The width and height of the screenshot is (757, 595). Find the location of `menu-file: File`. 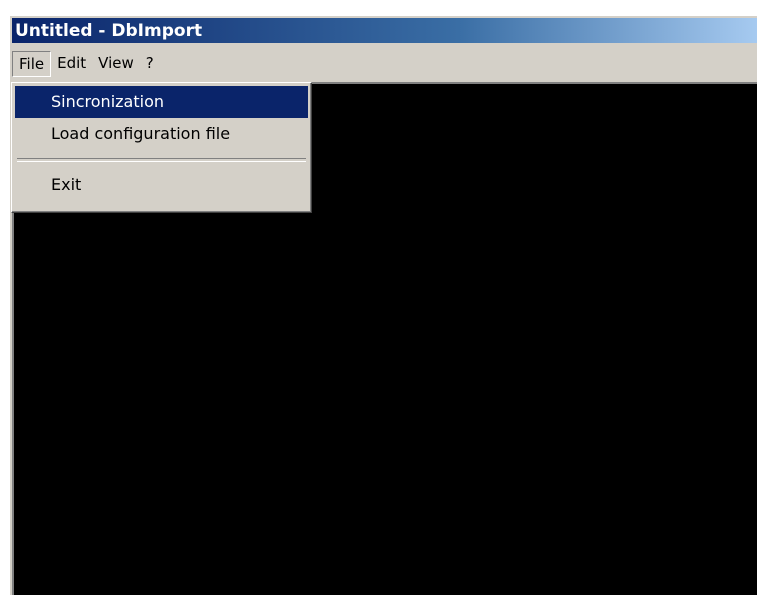

menu-file: File is located at coordinates (32, 64).